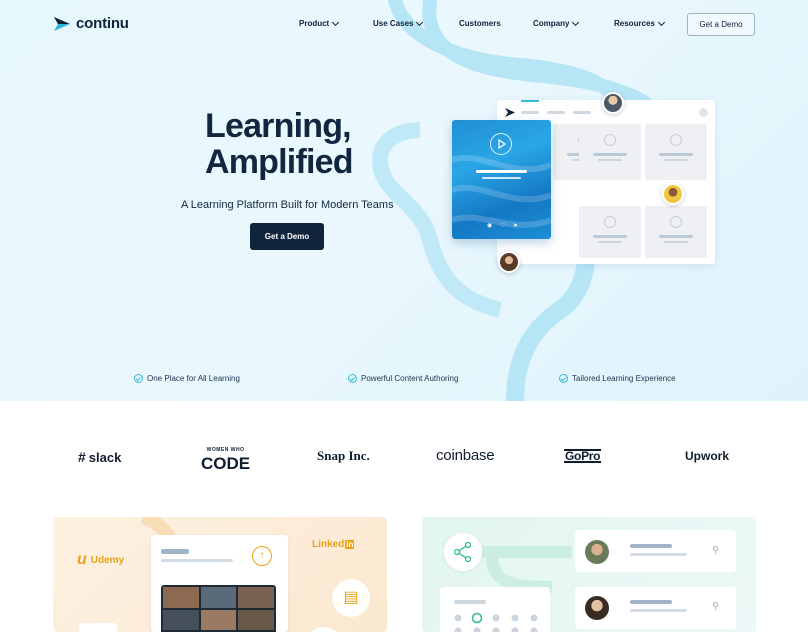  I want to click on nav-use-cases: Use Cases, so click(398, 23).